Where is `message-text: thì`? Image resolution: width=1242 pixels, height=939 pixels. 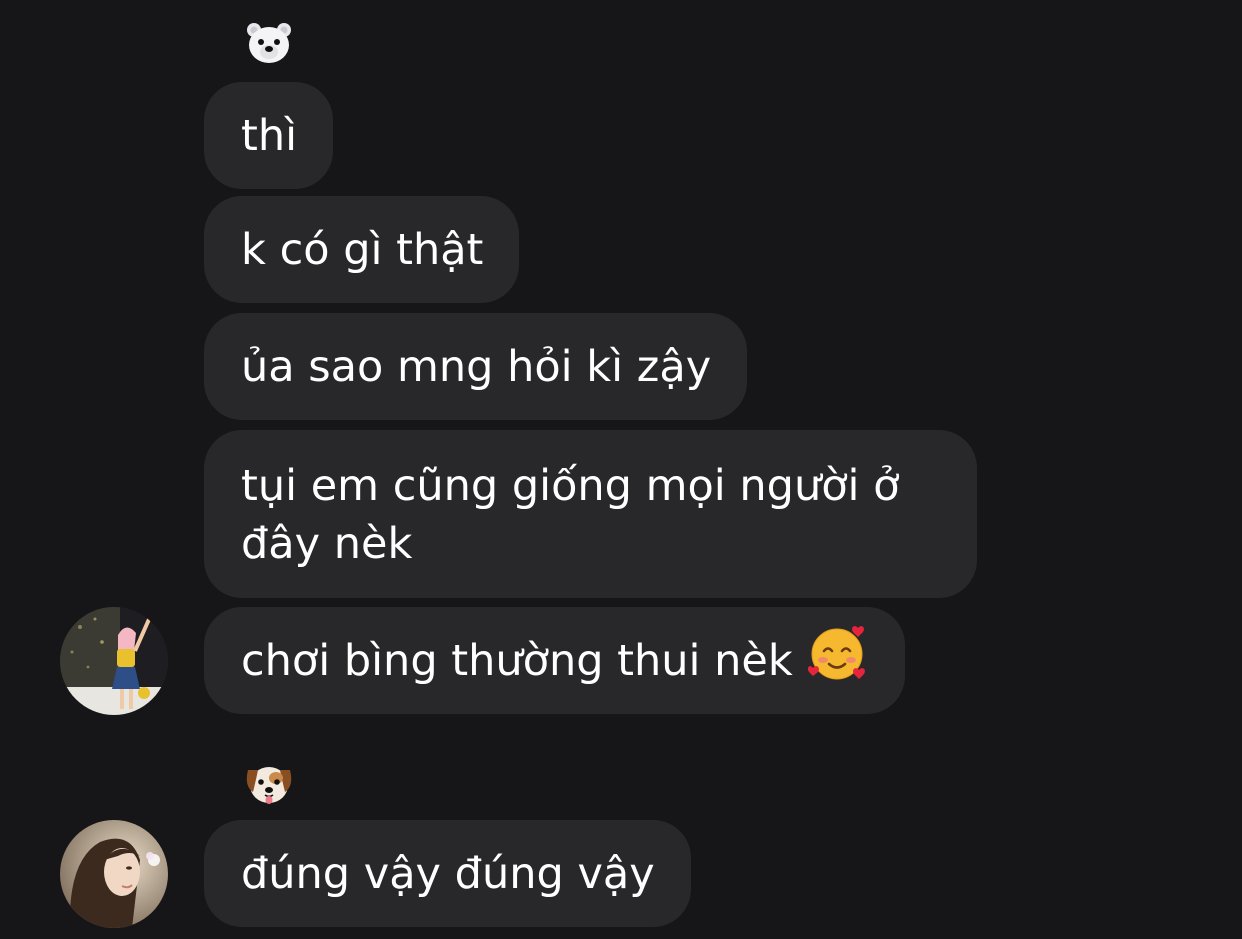
message-text: thì is located at coordinates (269, 135).